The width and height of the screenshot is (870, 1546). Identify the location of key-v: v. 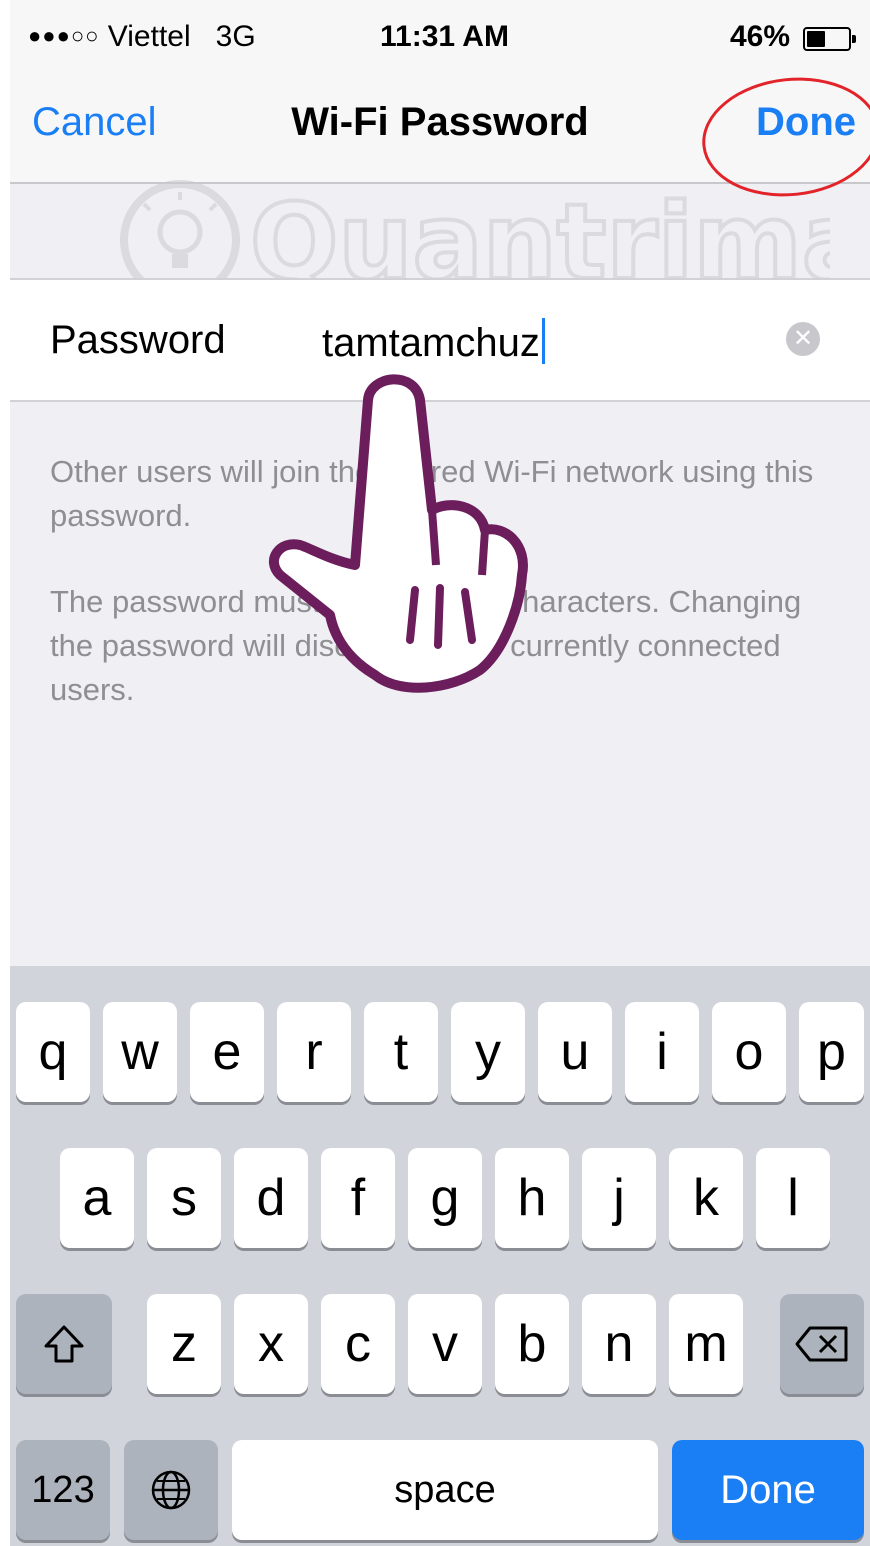
(445, 1344).